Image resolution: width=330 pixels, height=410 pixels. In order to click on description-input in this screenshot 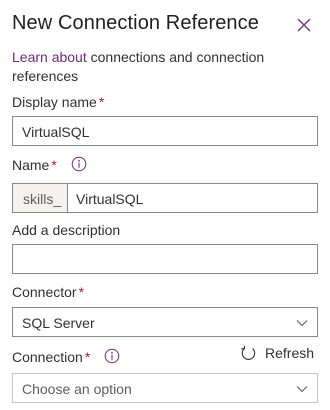, I will do `click(165, 259)`.